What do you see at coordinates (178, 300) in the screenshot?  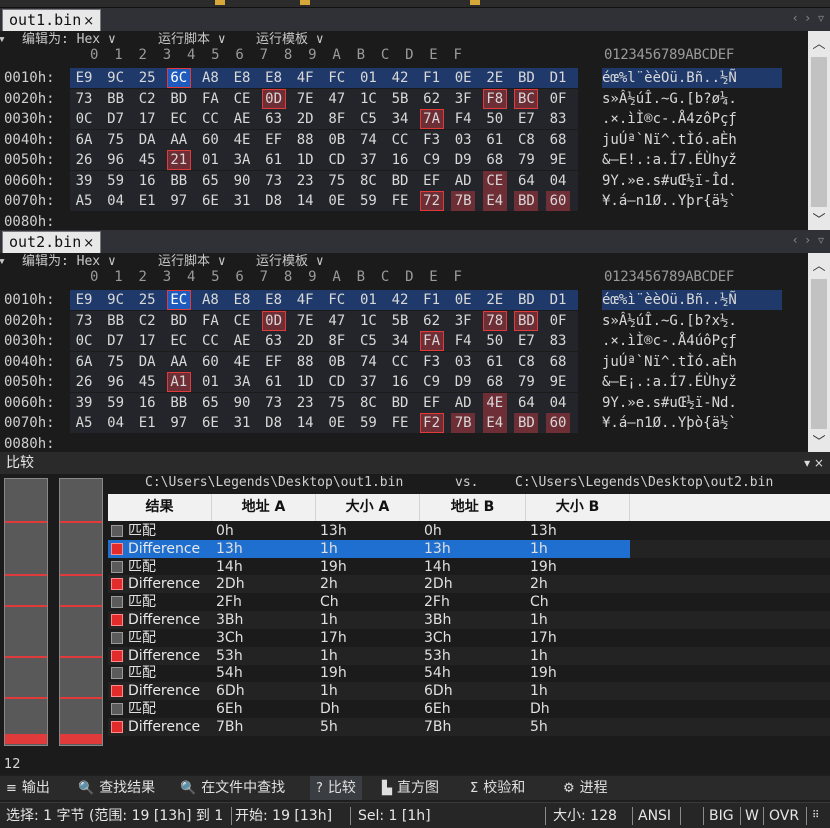 I see `hex-byte: EC` at bounding box center [178, 300].